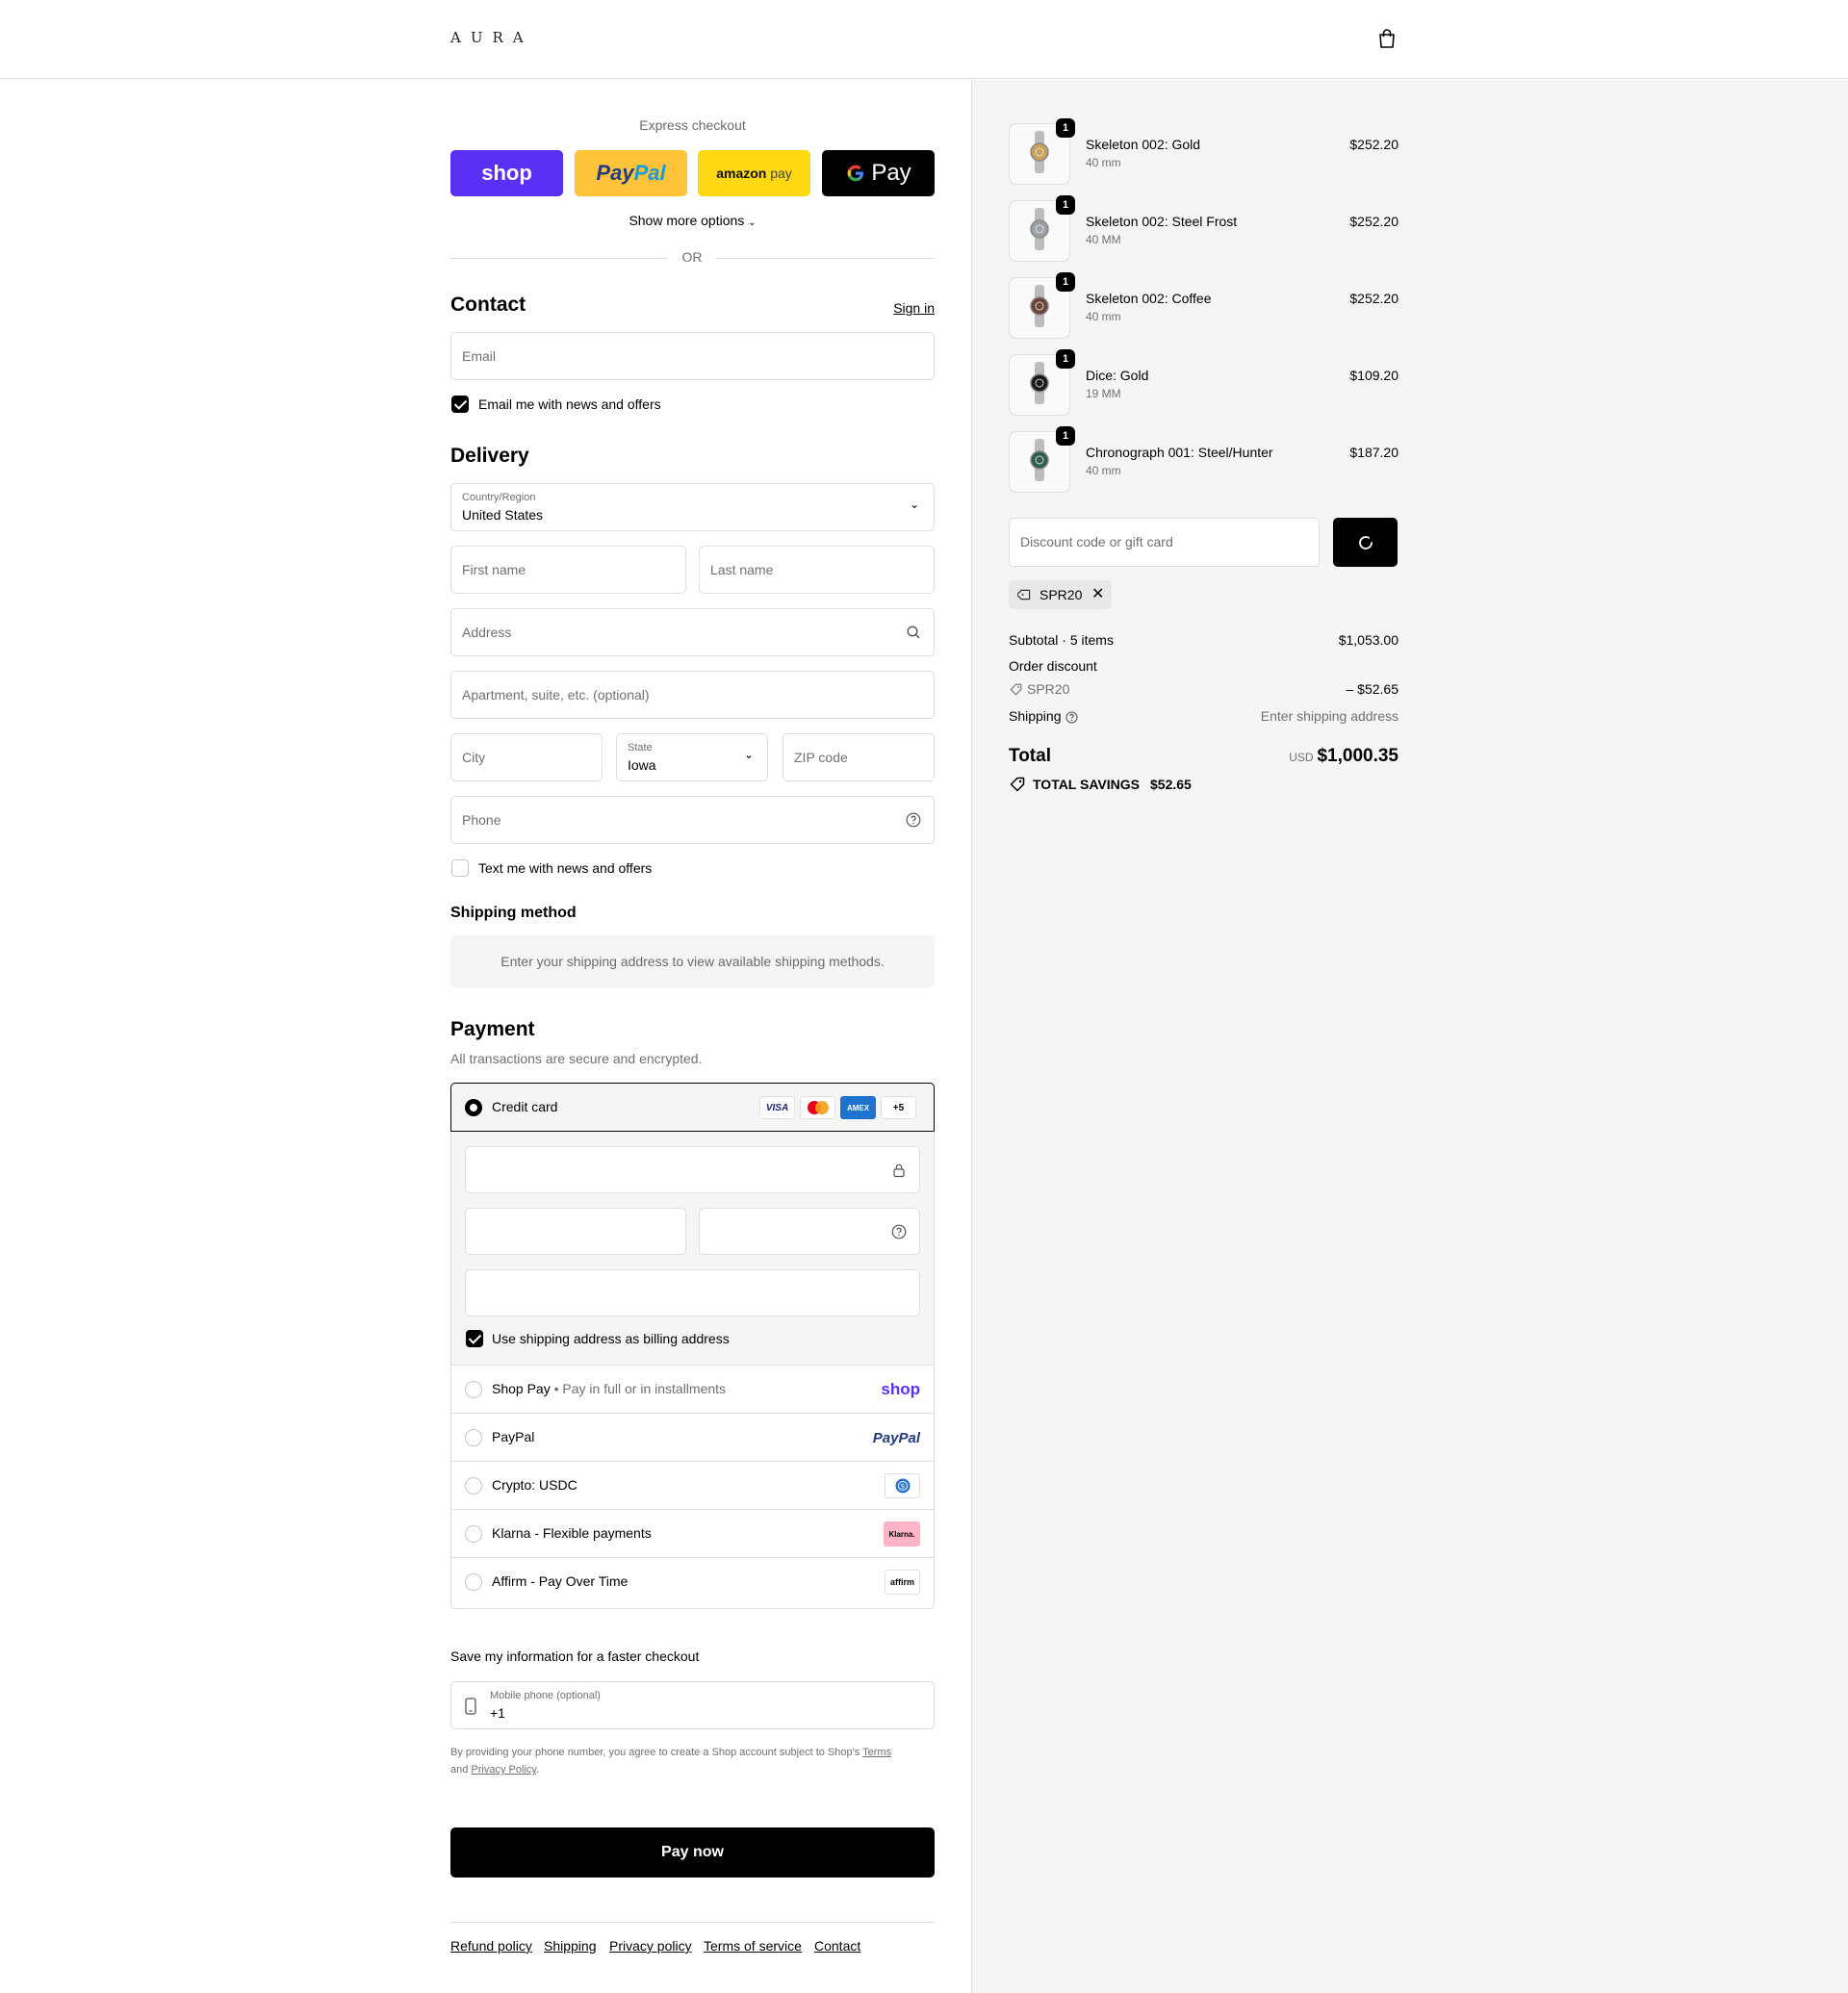  Describe the element at coordinates (1387, 38) in the screenshot. I see `shopping-bag-icon` at that location.